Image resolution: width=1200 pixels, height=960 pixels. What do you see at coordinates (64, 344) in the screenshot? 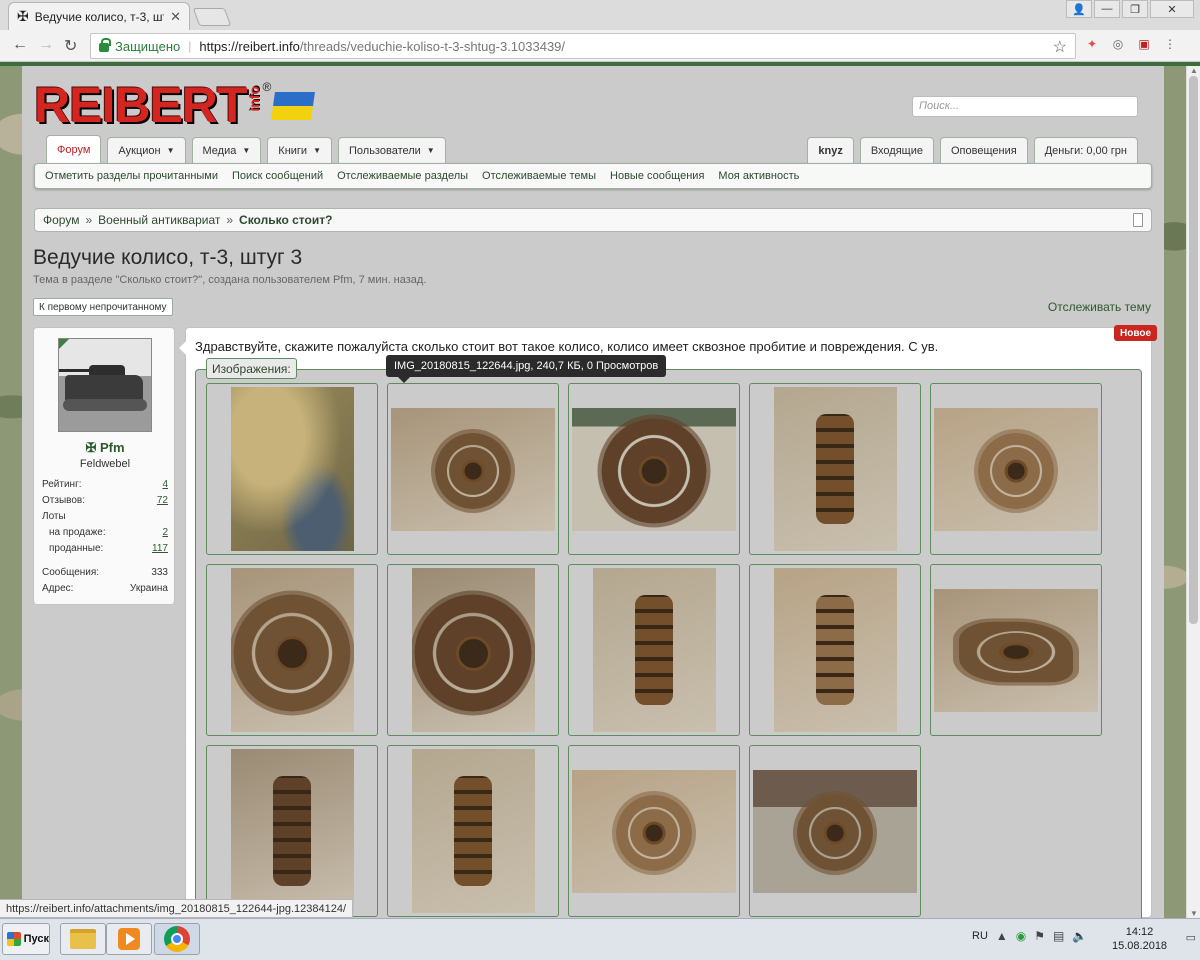
I see `online-indicator` at bounding box center [64, 344].